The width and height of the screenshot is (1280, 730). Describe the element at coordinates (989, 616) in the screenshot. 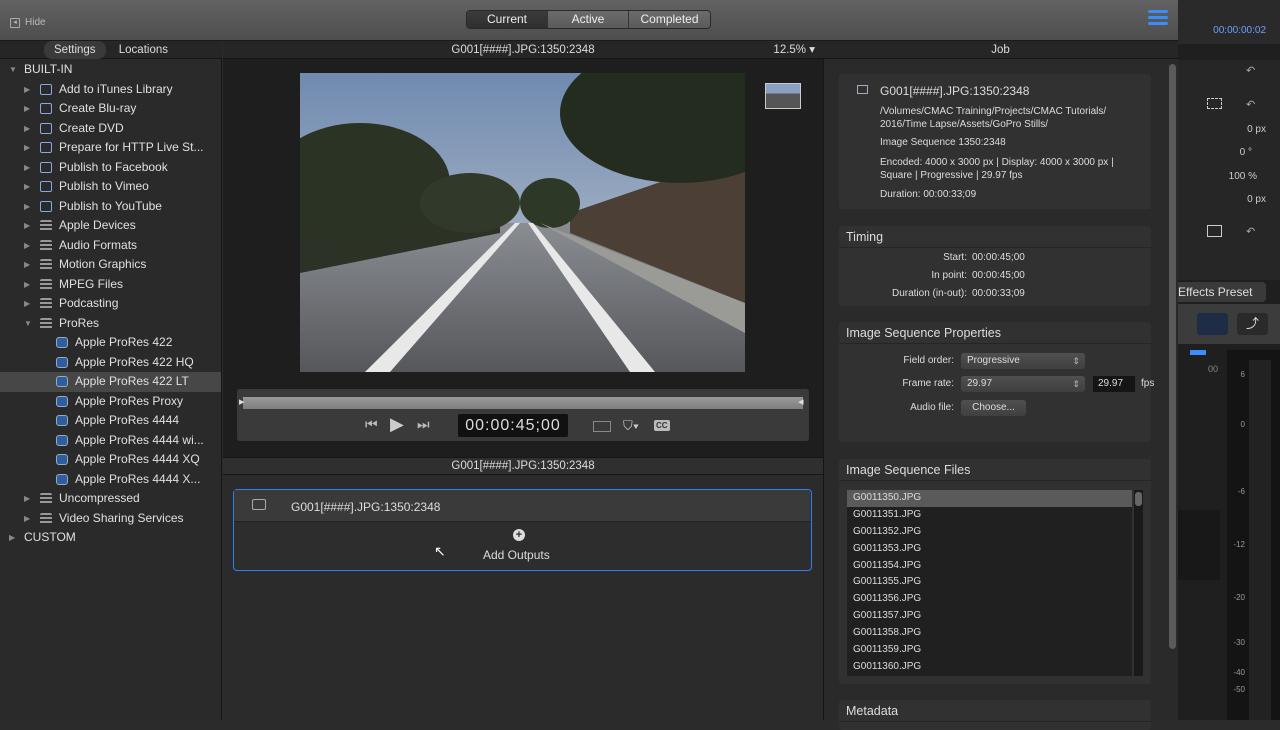

I see `file-list-item: G0011357.JPG` at that location.